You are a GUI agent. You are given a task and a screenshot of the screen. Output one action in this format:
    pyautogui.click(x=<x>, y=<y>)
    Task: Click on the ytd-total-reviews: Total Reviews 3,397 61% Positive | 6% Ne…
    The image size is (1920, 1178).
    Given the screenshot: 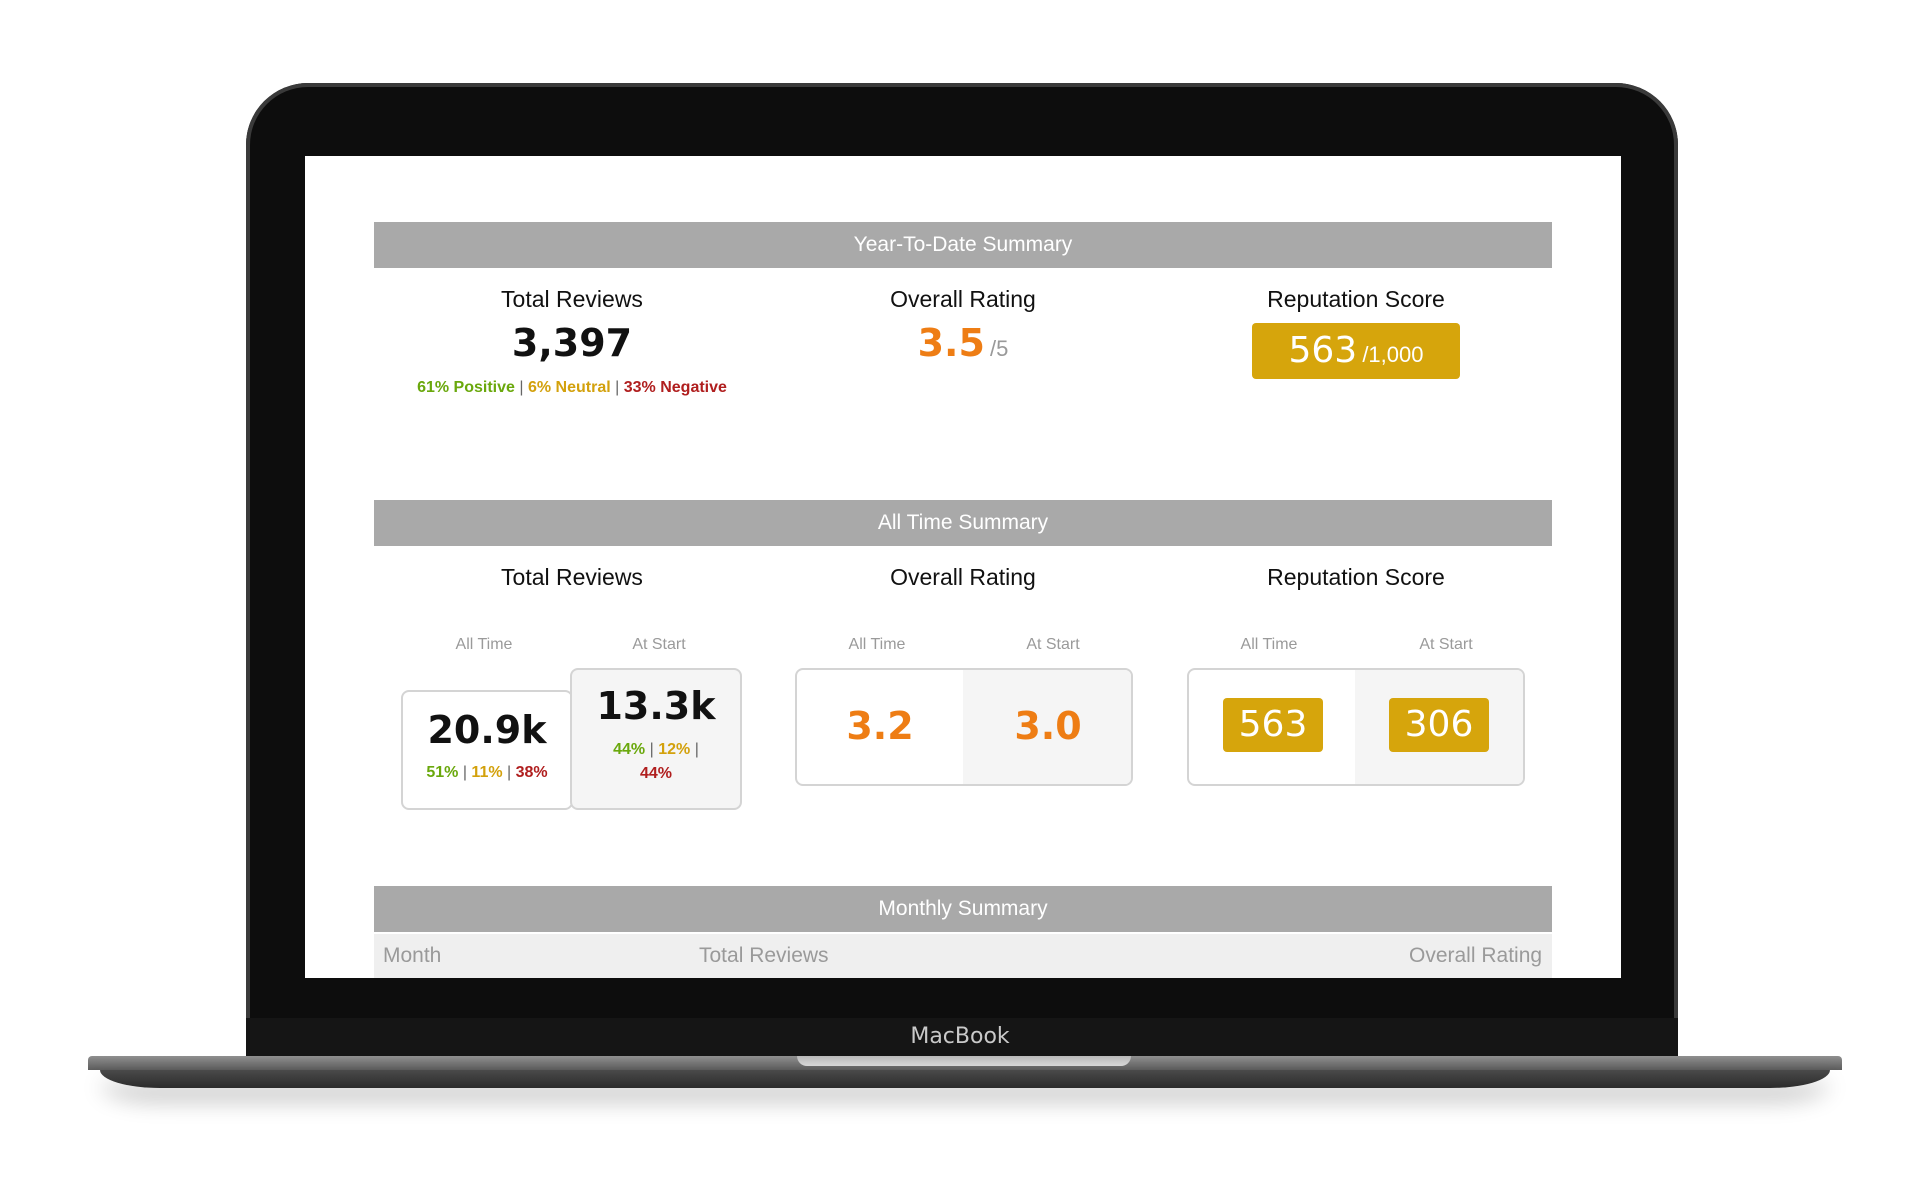 What is the action you would take?
    pyautogui.click(x=572, y=341)
    